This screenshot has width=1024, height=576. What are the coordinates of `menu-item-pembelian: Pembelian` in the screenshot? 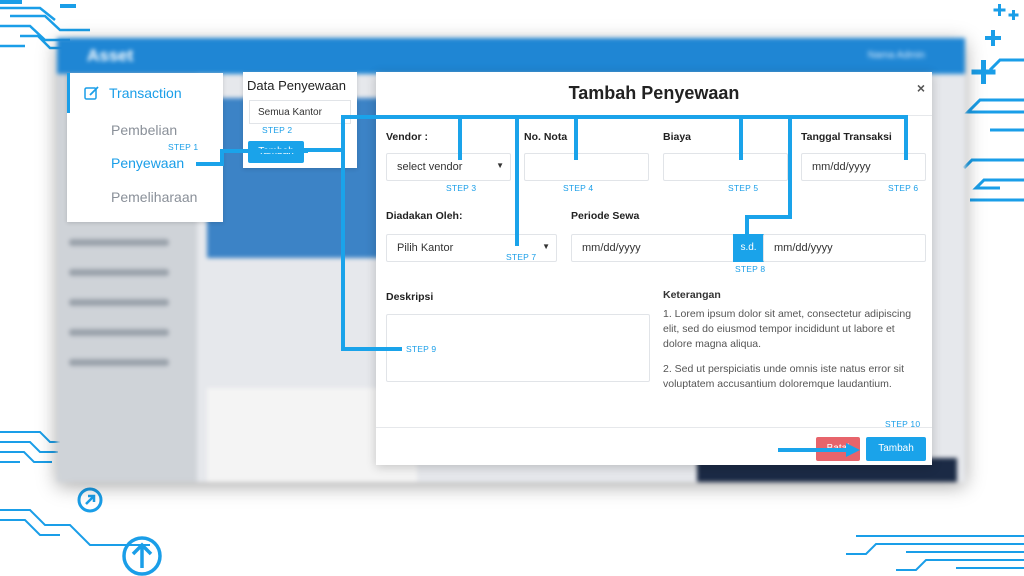 It's located at (144, 130).